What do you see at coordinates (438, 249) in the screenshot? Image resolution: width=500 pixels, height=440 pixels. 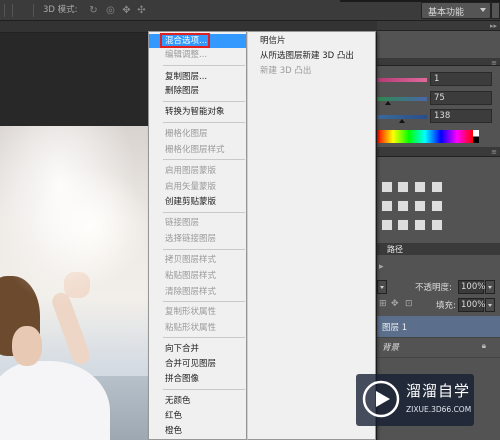 I see `layers-tab-bar: 路径` at bounding box center [438, 249].